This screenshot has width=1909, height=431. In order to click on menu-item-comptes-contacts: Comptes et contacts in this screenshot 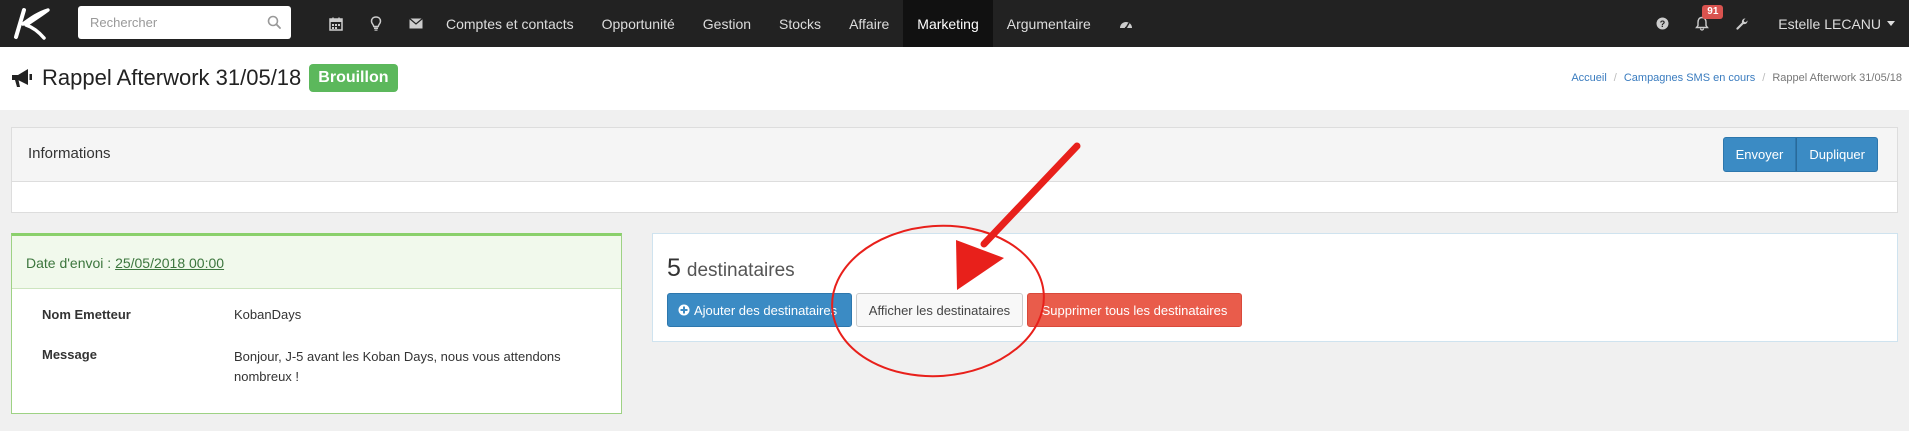, I will do `click(510, 23)`.